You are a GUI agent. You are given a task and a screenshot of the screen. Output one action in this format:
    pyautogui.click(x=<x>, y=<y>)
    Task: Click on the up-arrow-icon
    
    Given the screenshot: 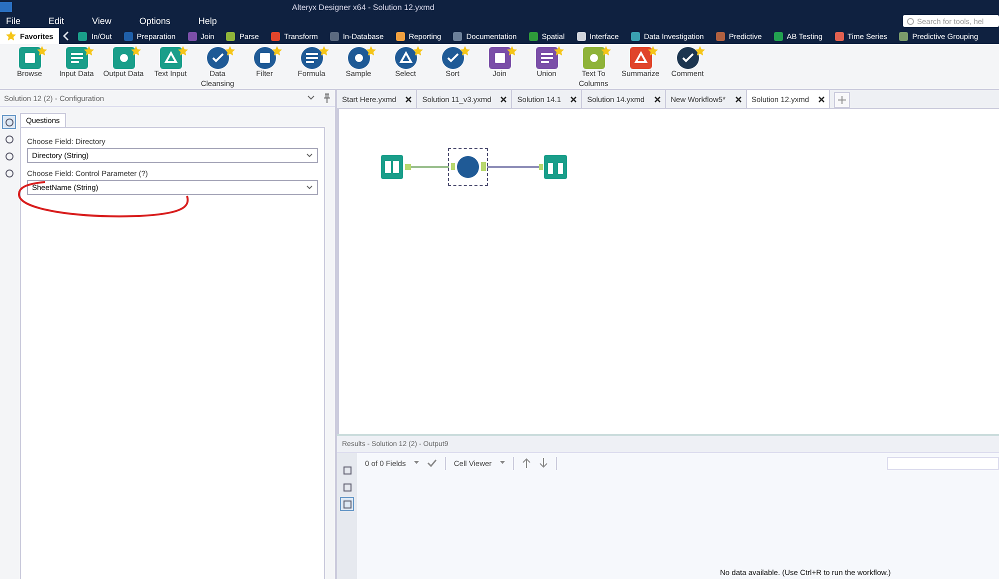 What is the action you would take?
    pyautogui.click(x=526, y=463)
    